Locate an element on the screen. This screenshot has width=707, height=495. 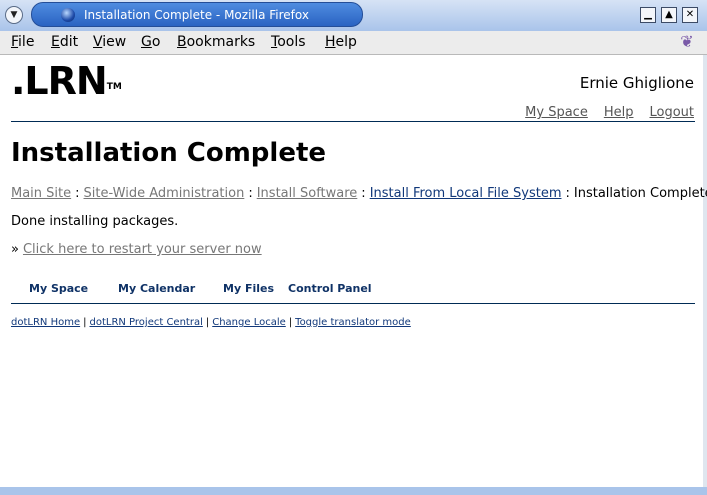
footer-project-central: dotLRN Project Central is located at coordinates (145, 322).